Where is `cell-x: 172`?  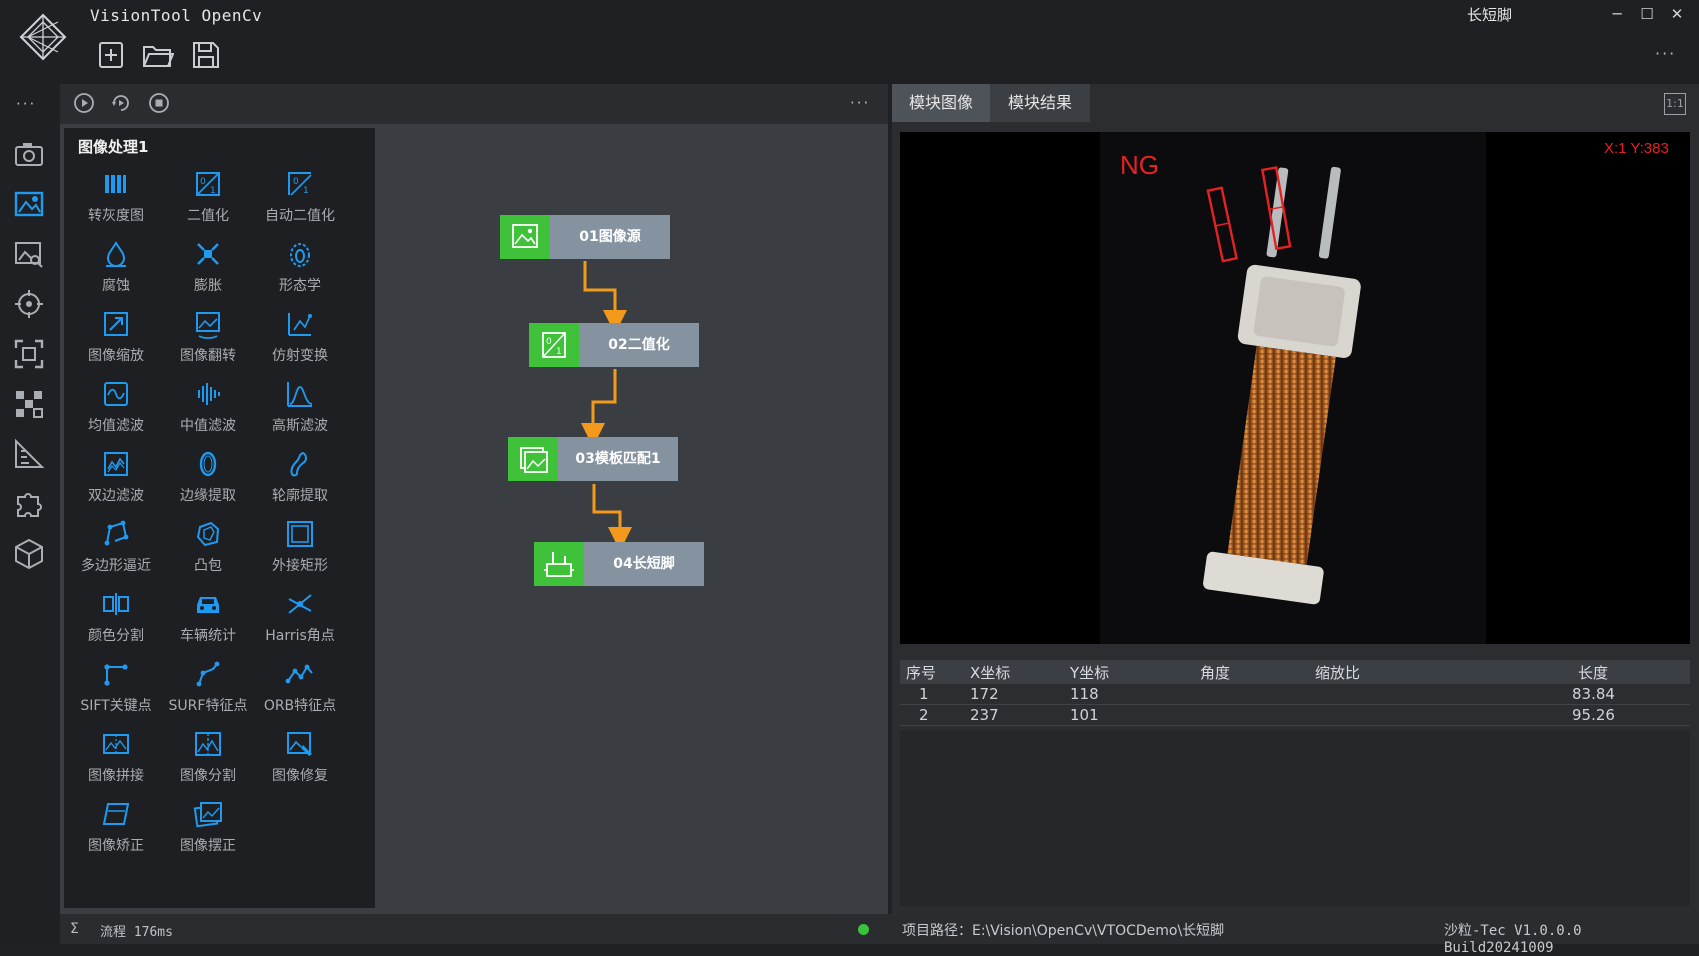
cell-x: 172 is located at coordinates (1020, 694).